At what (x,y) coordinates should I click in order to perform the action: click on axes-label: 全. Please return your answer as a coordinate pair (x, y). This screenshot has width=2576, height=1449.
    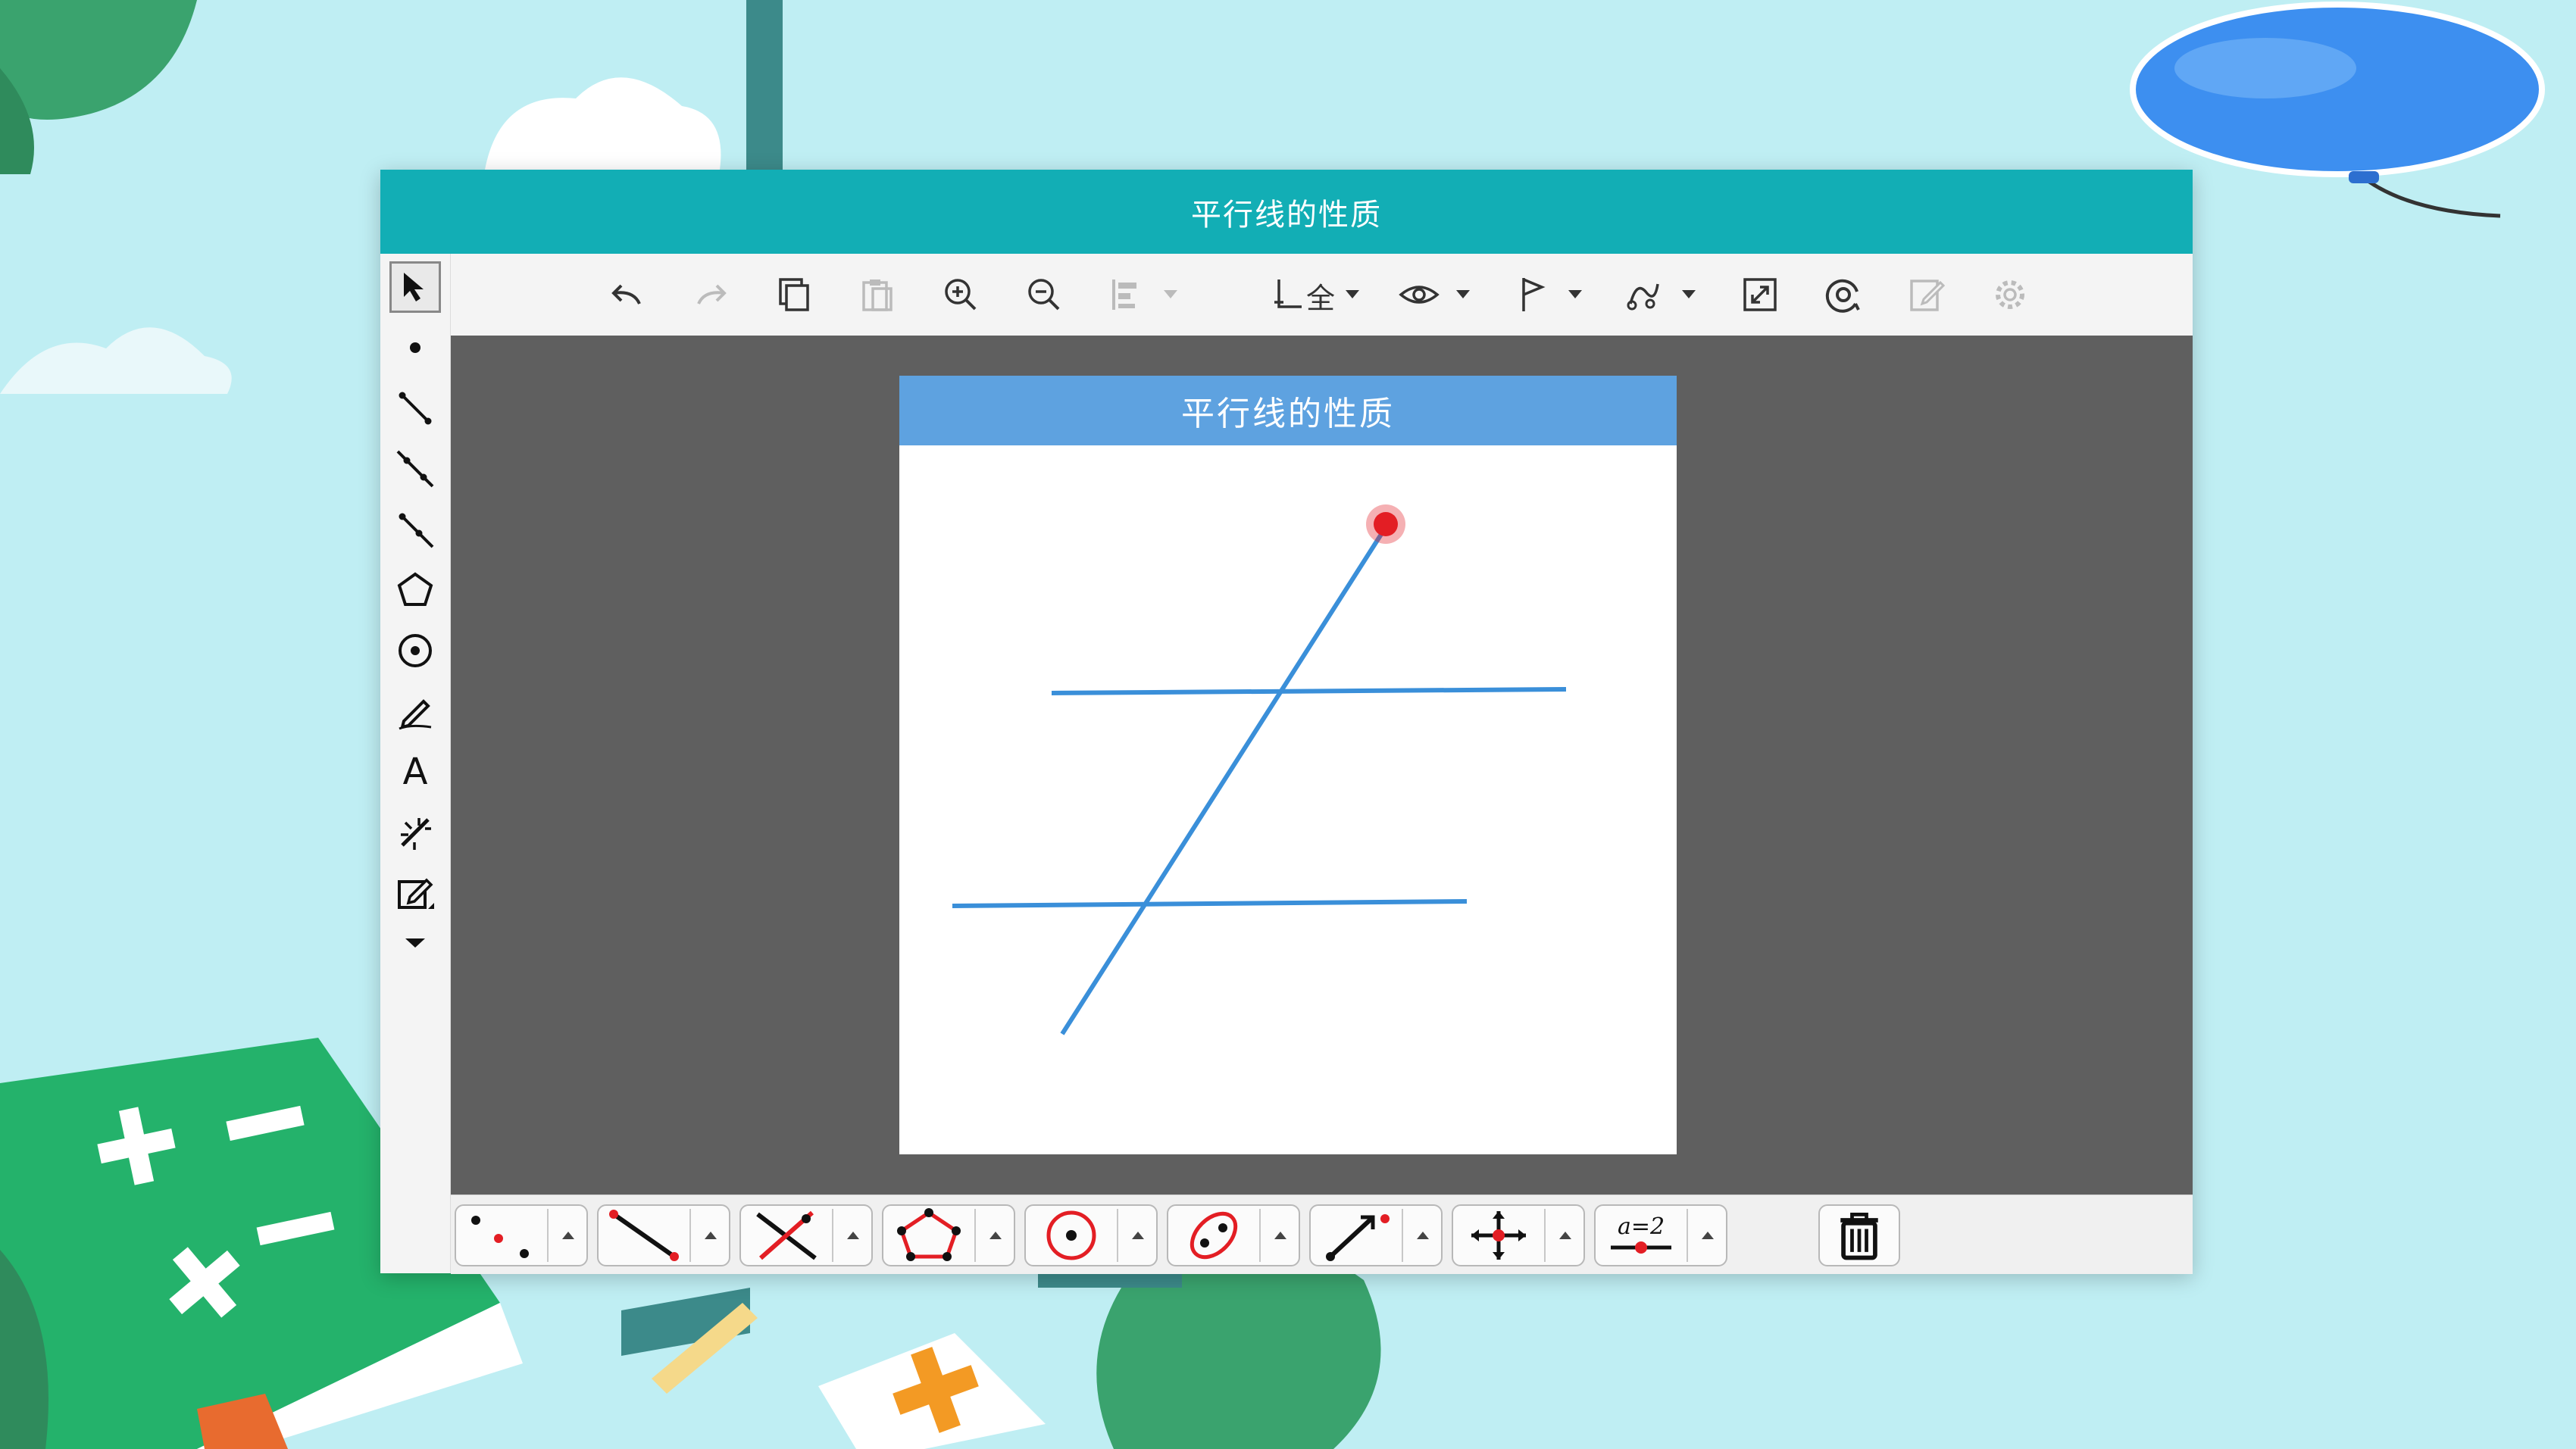
    Looking at the image, I should click on (1321, 298).